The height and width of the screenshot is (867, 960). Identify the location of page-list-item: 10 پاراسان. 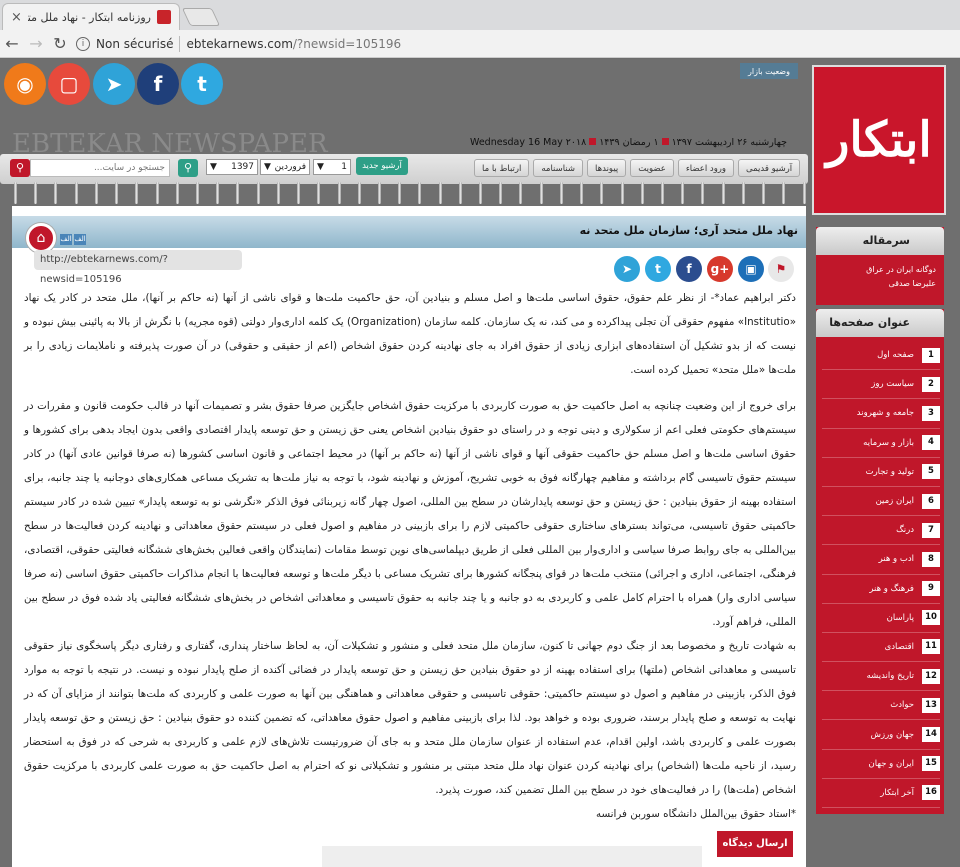
(881, 618).